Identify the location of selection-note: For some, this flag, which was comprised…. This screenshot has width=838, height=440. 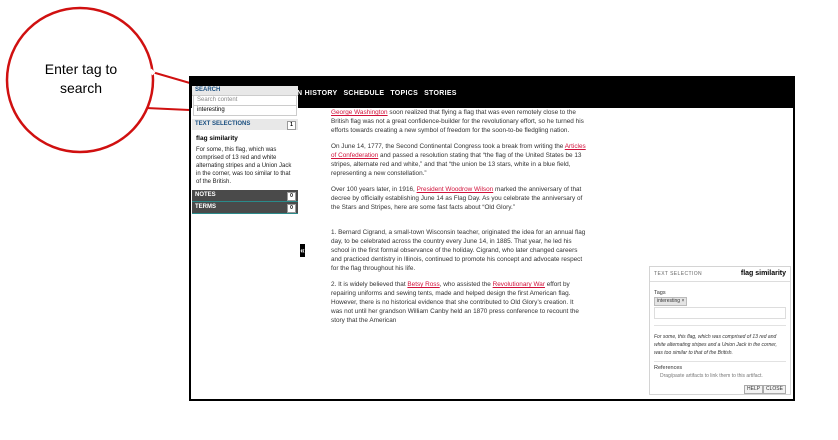
(715, 345).